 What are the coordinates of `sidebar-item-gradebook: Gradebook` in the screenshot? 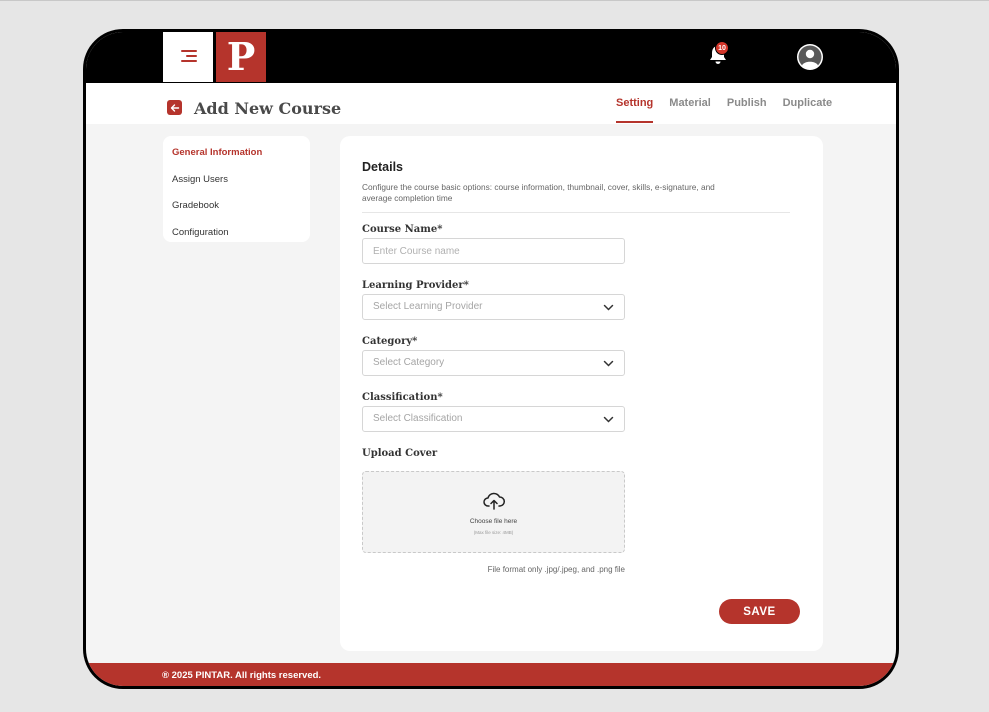 It's located at (236, 210).